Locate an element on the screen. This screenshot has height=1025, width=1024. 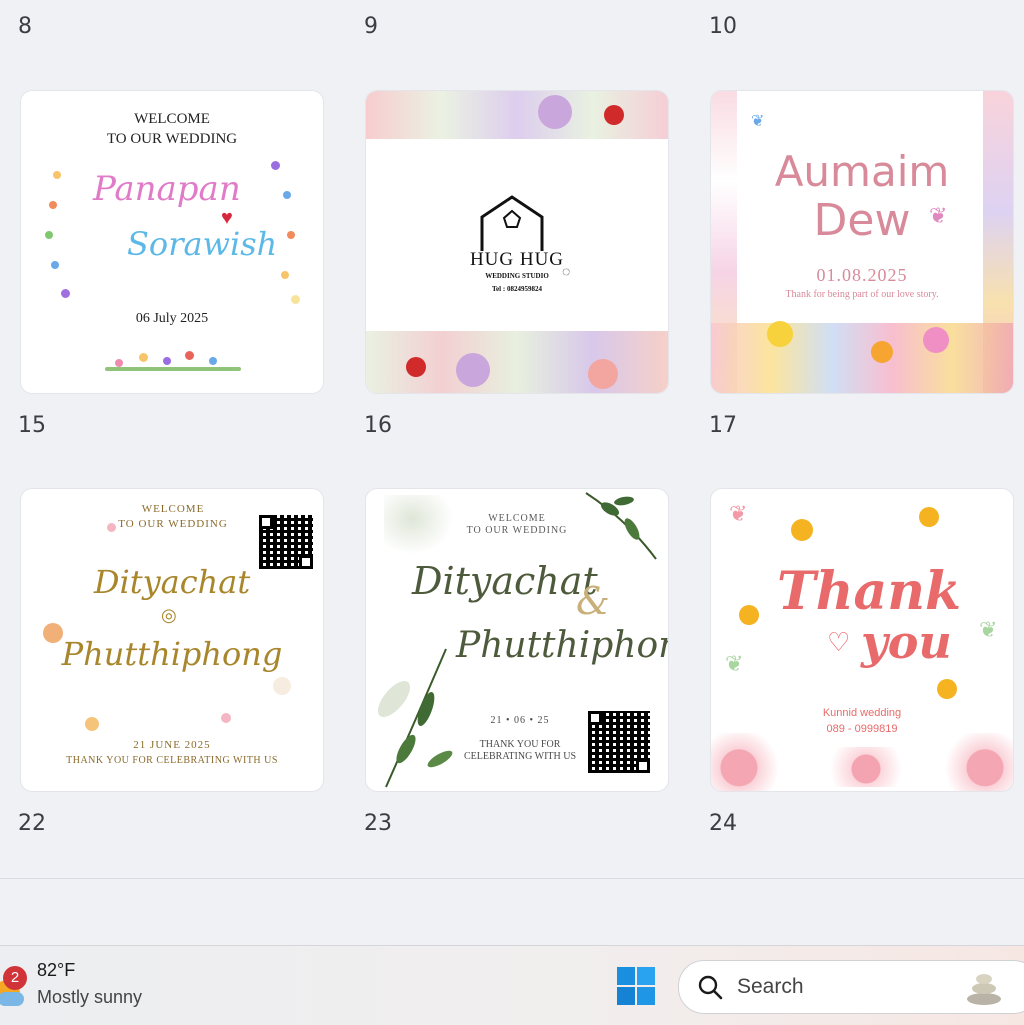
item-number-22: 22 is located at coordinates (32, 823).